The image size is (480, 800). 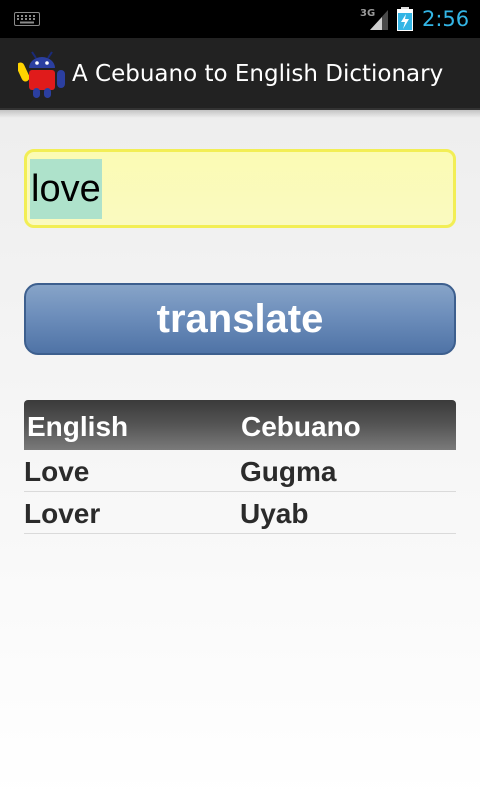 What do you see at coordinates (78, 426) in the screenshot?
I see `header-english: English` at bounding box center [78, 426].